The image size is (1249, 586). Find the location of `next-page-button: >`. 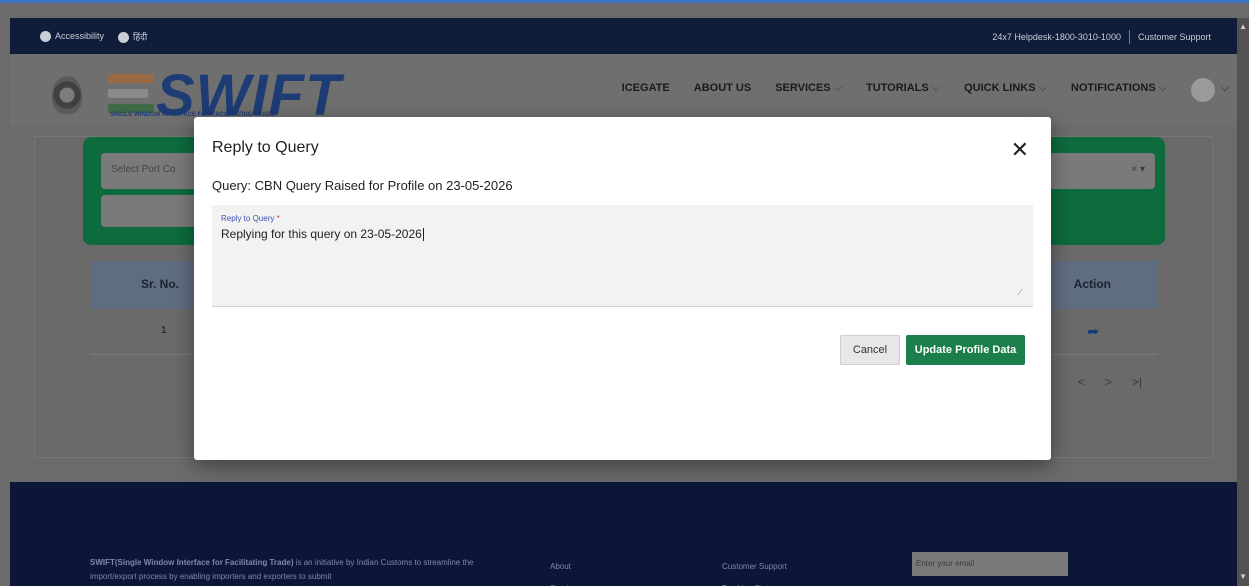

next-page-button: > is located at coordinates (1108, 382).